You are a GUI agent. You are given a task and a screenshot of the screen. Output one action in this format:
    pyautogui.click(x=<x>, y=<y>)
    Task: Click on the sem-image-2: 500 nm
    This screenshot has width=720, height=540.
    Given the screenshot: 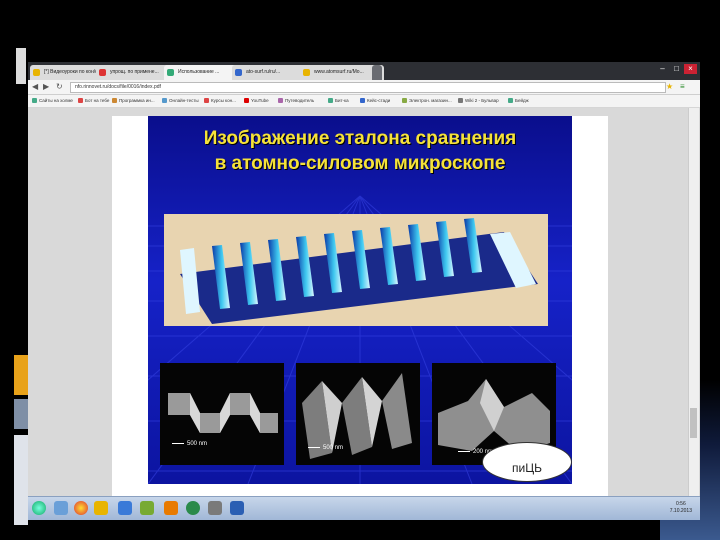 What is the action you would take?
    pyautogui.click(x=358, y=414)
    